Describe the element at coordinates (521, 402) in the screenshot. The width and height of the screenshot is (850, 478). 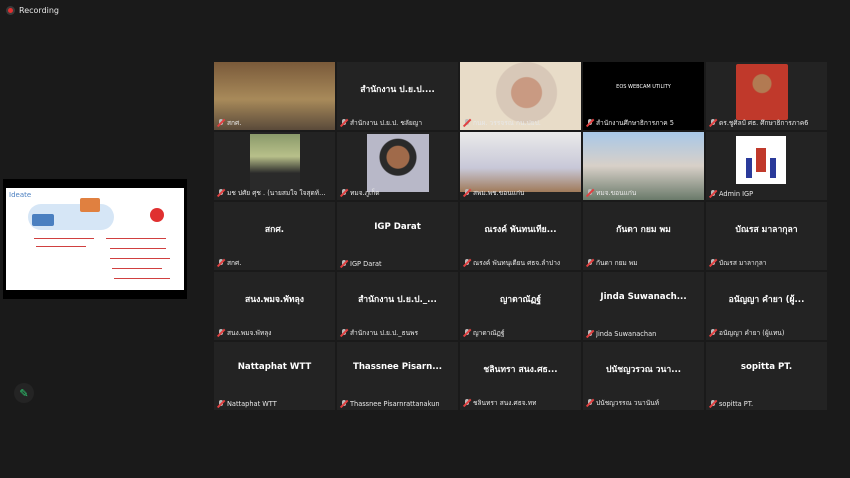
I see `participant-name-bar: ชลินทรา สนง.ศธจ.ทท` at that location.